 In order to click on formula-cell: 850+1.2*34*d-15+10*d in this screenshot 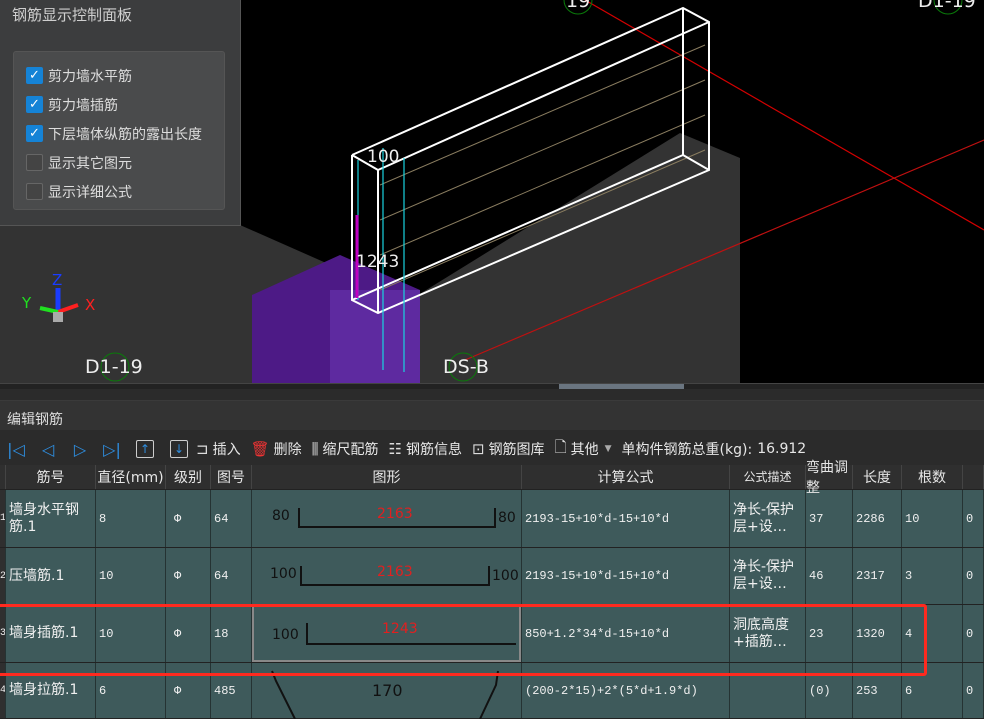, I will do `click(626, 633)`.